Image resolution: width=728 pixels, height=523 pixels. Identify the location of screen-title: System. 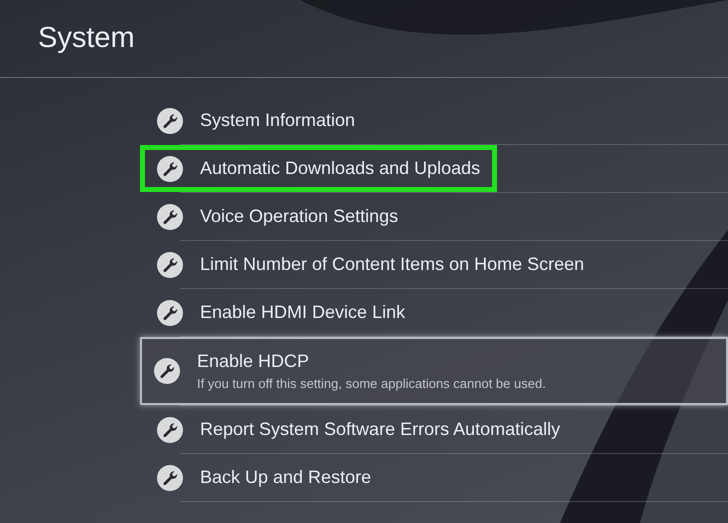
(86, 38).